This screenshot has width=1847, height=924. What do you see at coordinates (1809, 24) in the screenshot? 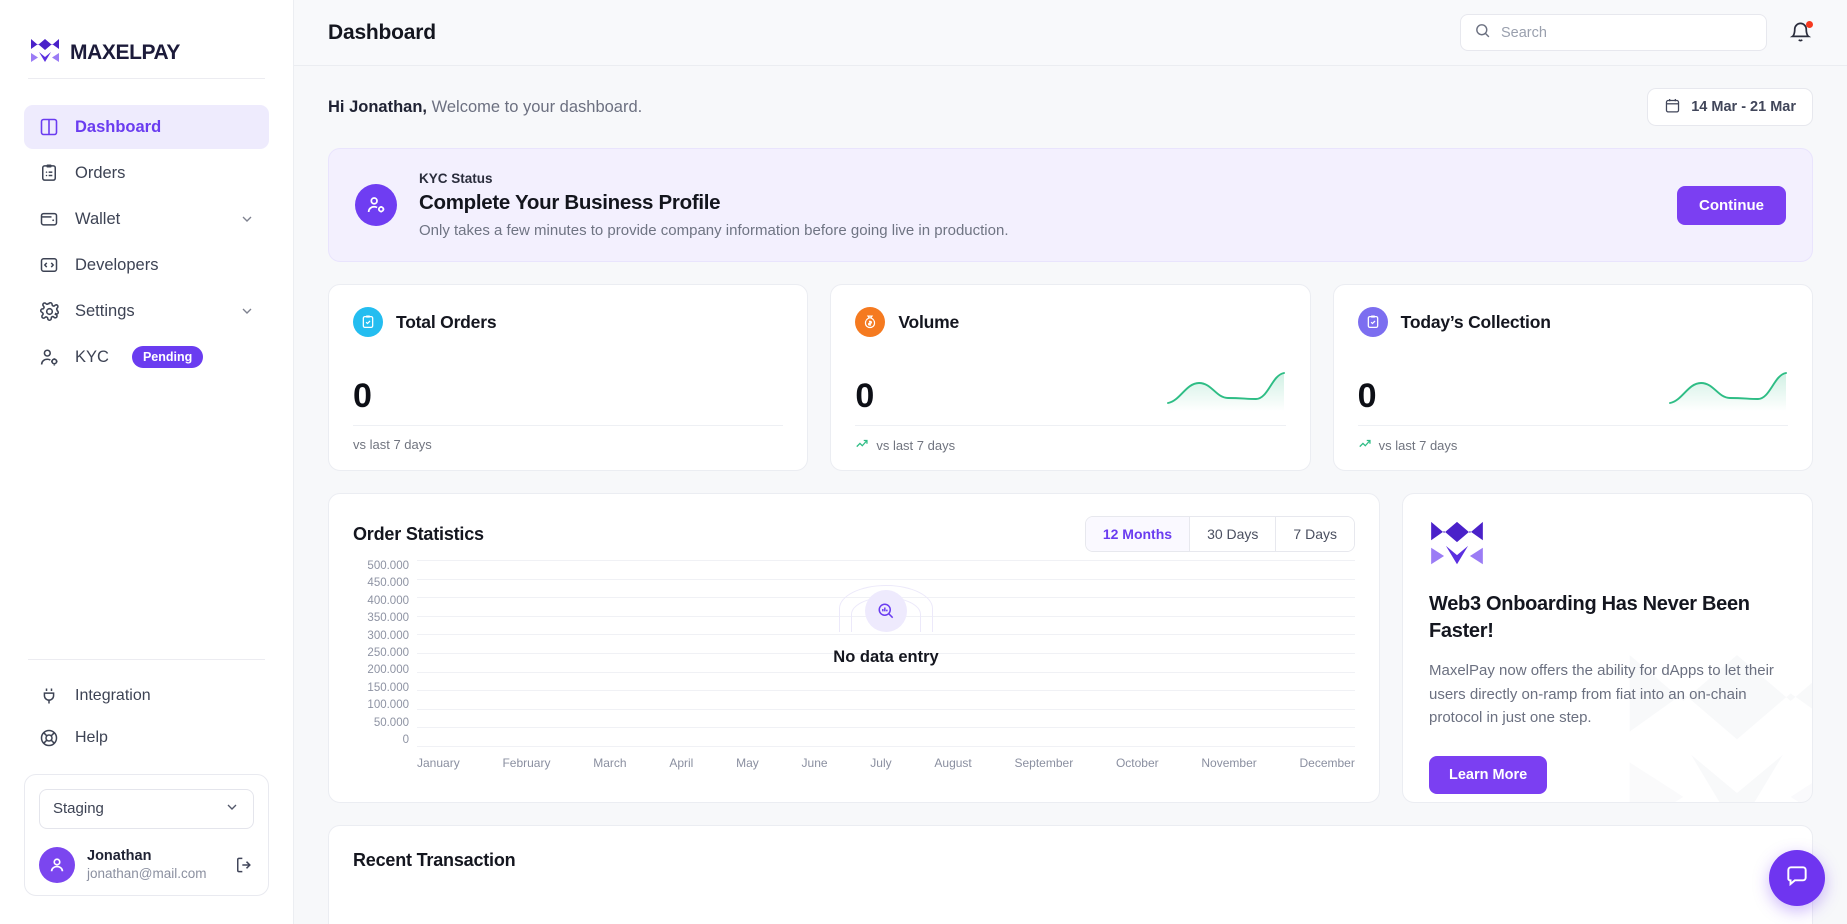
I see `notification-dot` at bounding box center [1809, 24].